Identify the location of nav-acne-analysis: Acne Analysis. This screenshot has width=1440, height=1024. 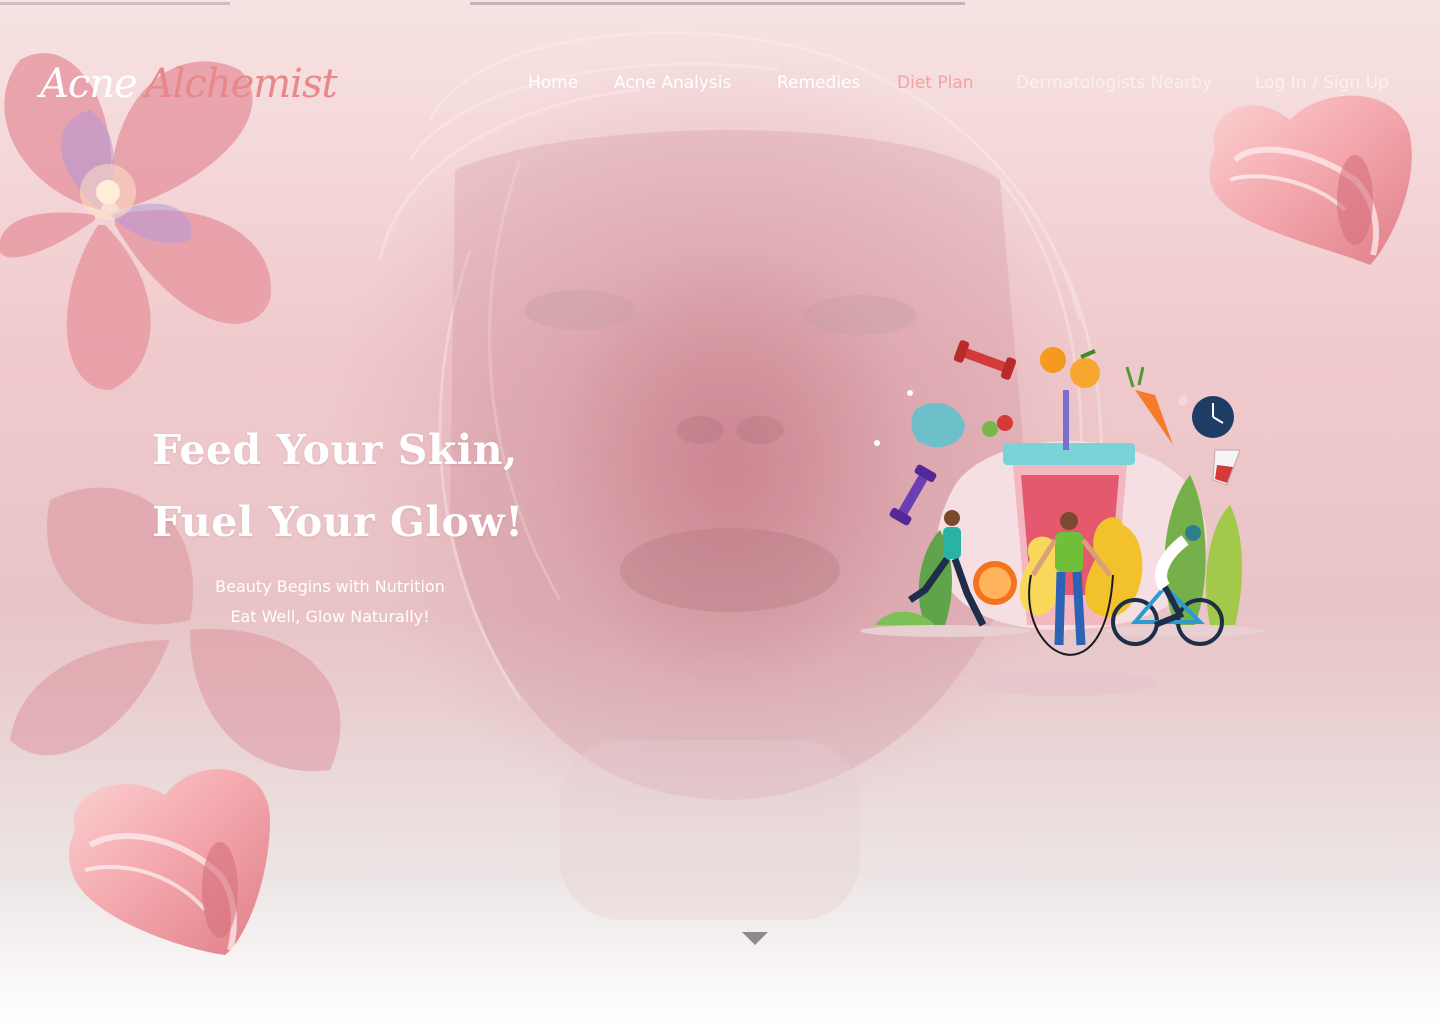
(672, 83).